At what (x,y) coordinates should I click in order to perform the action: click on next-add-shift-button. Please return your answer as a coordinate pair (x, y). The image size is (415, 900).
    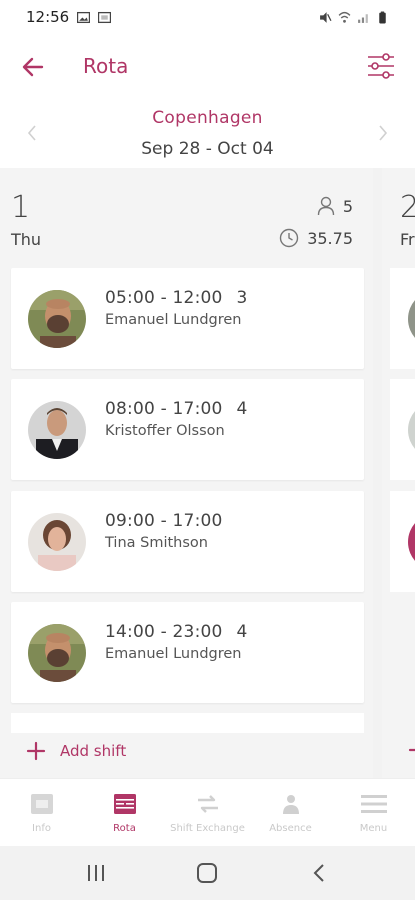
    Looking at the image, I should click on (411, 752).